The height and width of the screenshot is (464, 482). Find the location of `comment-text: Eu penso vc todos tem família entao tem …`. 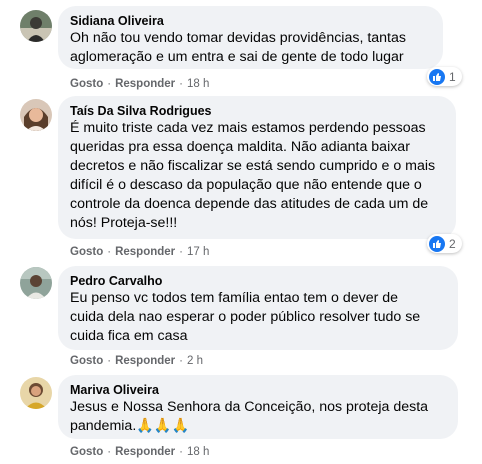

comment-text: Eu penso vc todos tem família entao tem … is located at coordinates (245, 317).